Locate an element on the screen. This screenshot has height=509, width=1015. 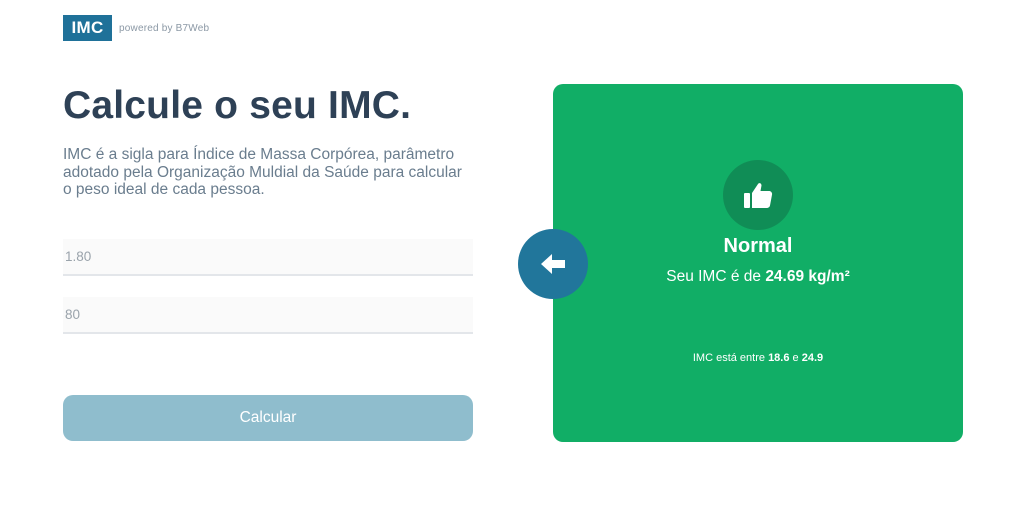
height-input is located at coordinates (268, 257).